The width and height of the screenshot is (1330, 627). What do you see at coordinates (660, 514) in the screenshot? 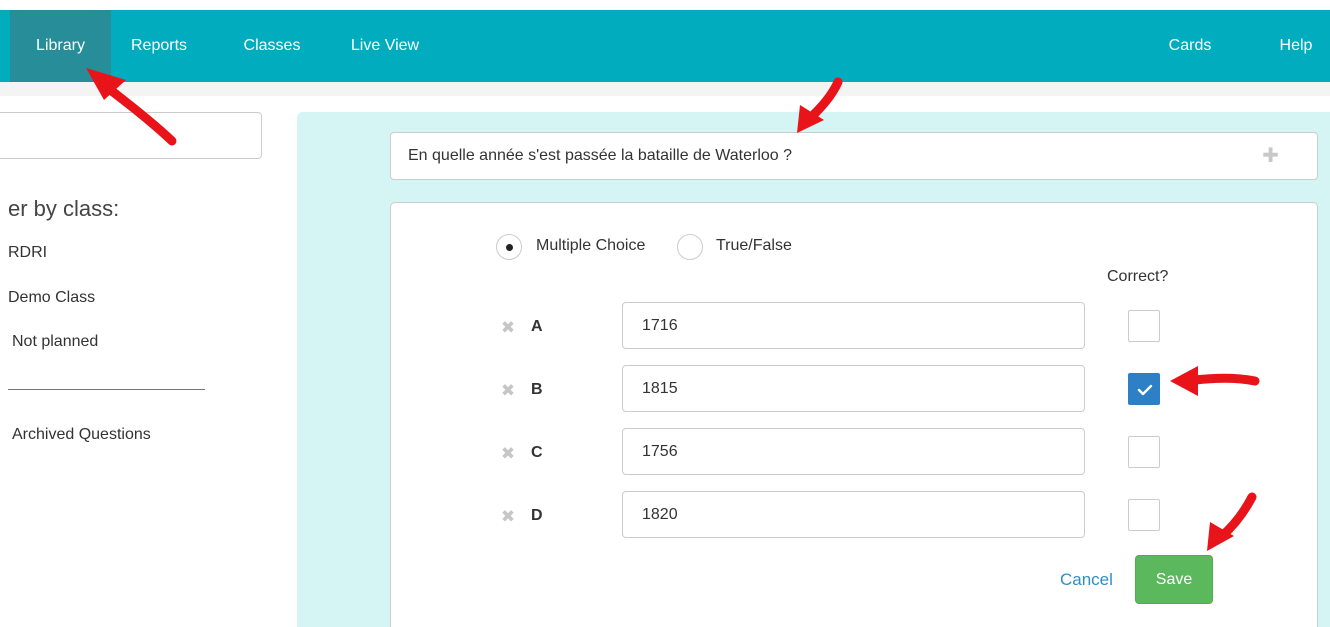
I see `answer-value-d: 1820` at bounding box center [660, 514].